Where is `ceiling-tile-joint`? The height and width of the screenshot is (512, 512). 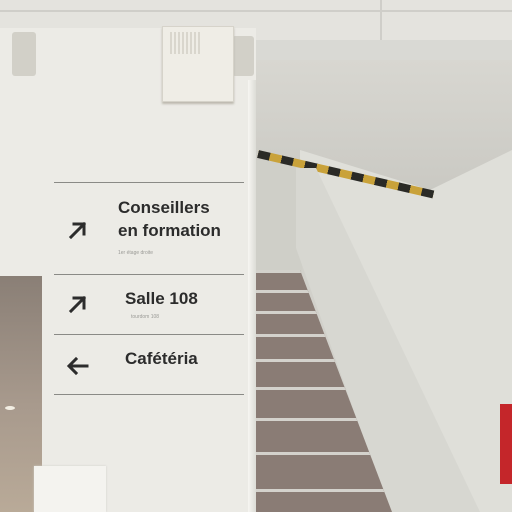 ceiling-tile-joint is located at coordinates (381, 20).